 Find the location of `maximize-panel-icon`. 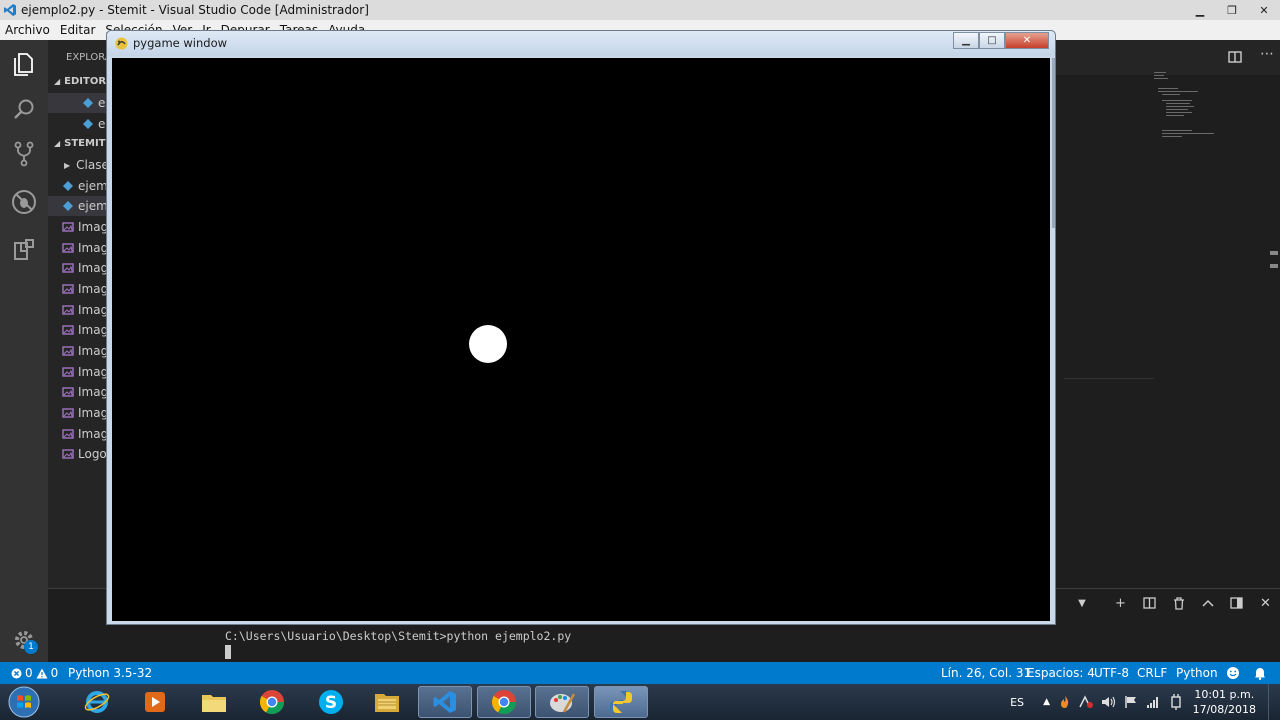

maximize-panel-icon is located at coordinates (1207, 603).